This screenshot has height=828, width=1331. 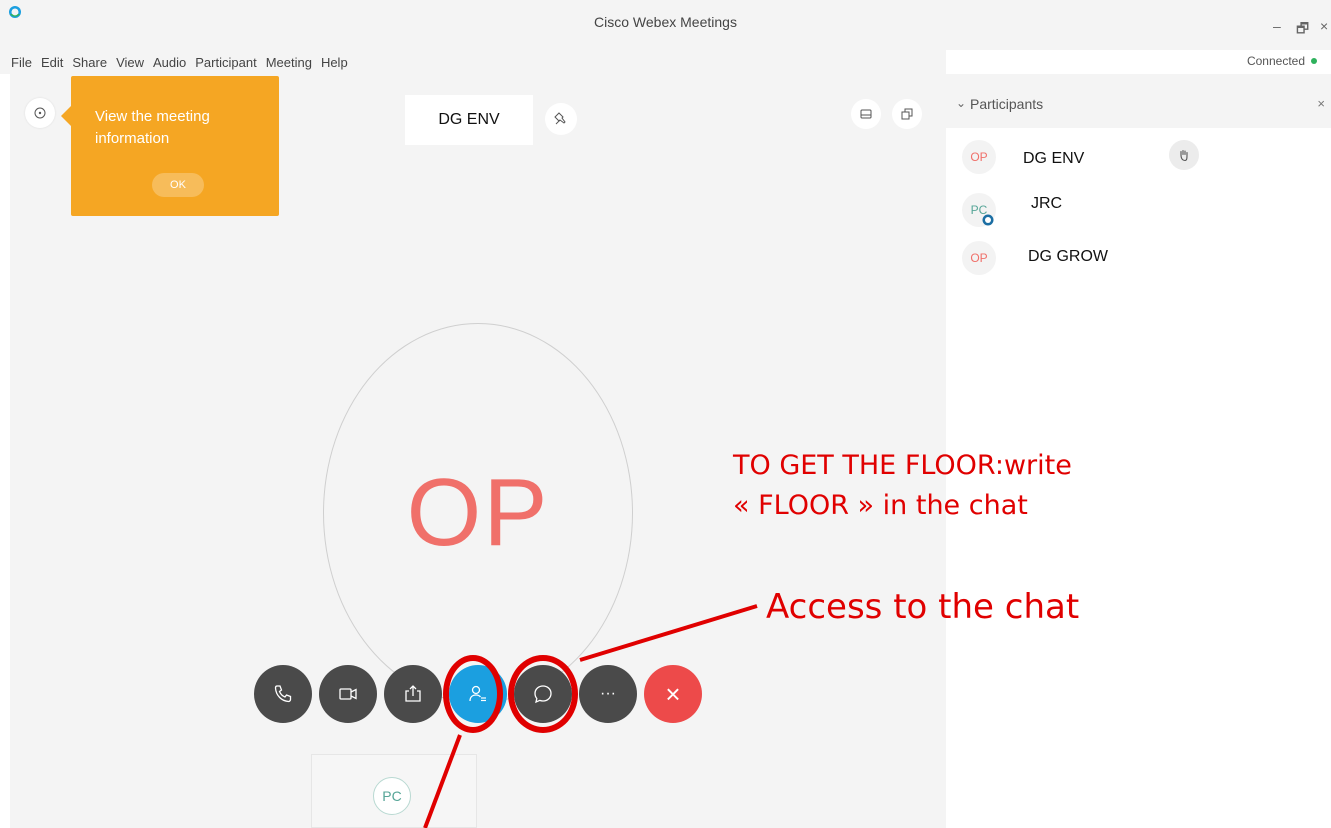 I want to click on self-avatar: PC, so click(x=392, y=796).